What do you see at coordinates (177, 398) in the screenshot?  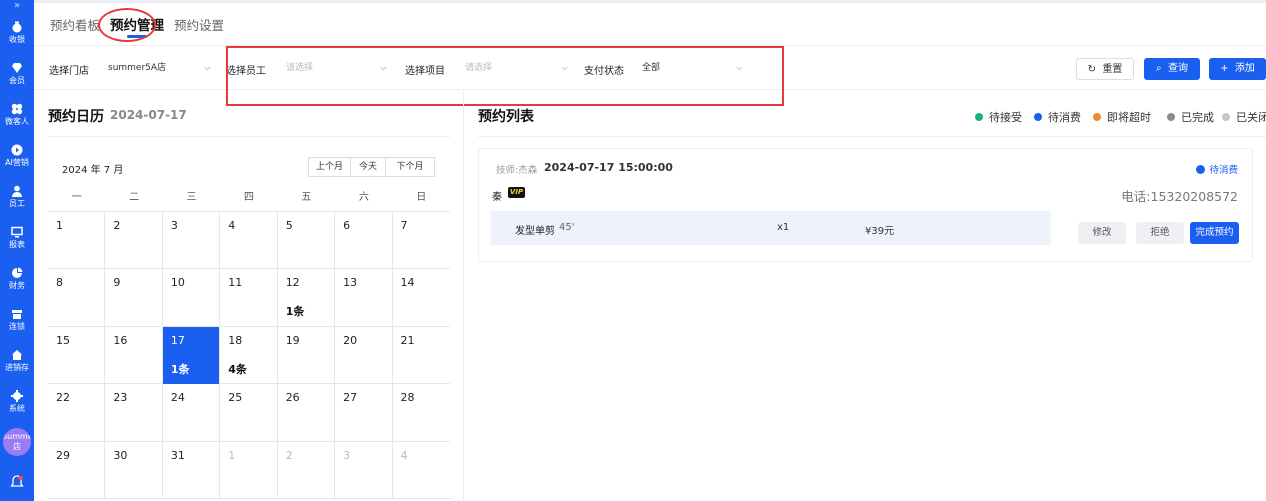 I see `day-number: 24` at bounding box center [177, 398].